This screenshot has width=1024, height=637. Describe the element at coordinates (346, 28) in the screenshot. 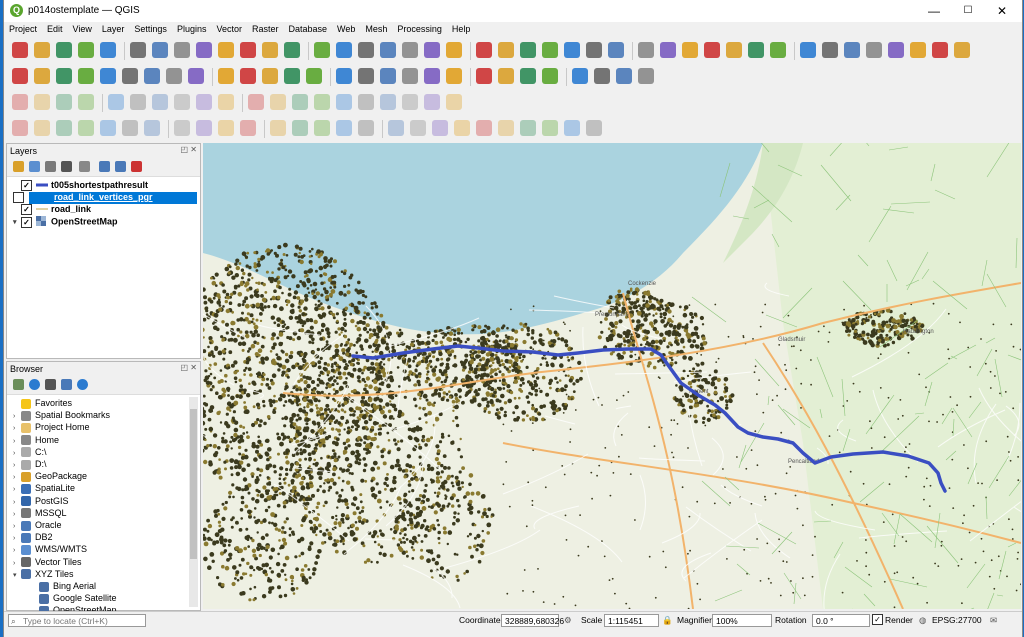

I see `menu-web: Web` at that location.